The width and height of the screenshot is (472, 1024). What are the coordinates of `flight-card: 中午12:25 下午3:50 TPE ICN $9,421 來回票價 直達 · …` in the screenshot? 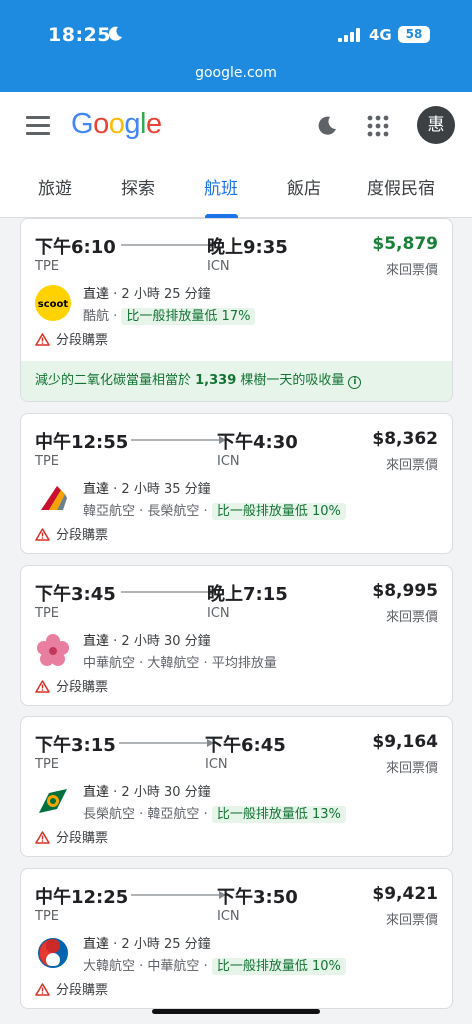 It's located at (236, 938).